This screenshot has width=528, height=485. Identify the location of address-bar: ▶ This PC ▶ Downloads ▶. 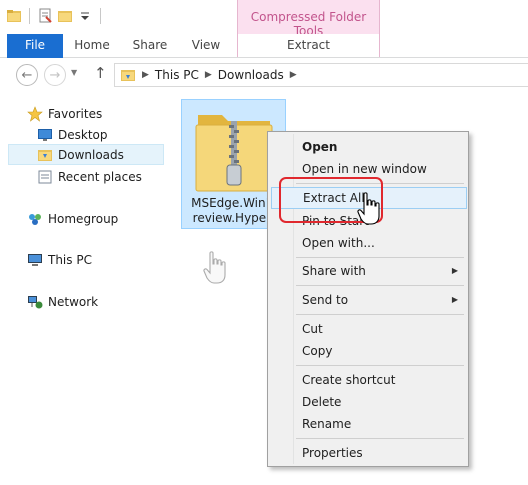
(321, 75).